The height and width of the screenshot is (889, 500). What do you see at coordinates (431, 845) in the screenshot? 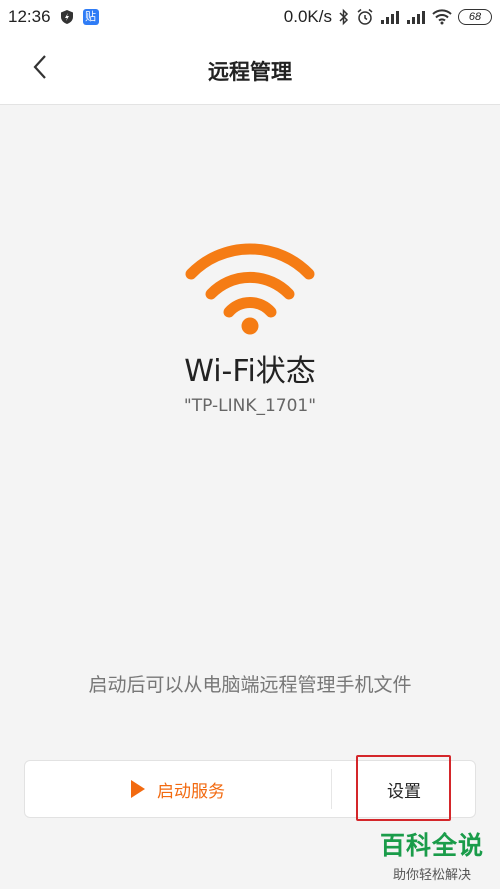
I see `watermark-title: 百科全说` at bounding box center [431, 845].